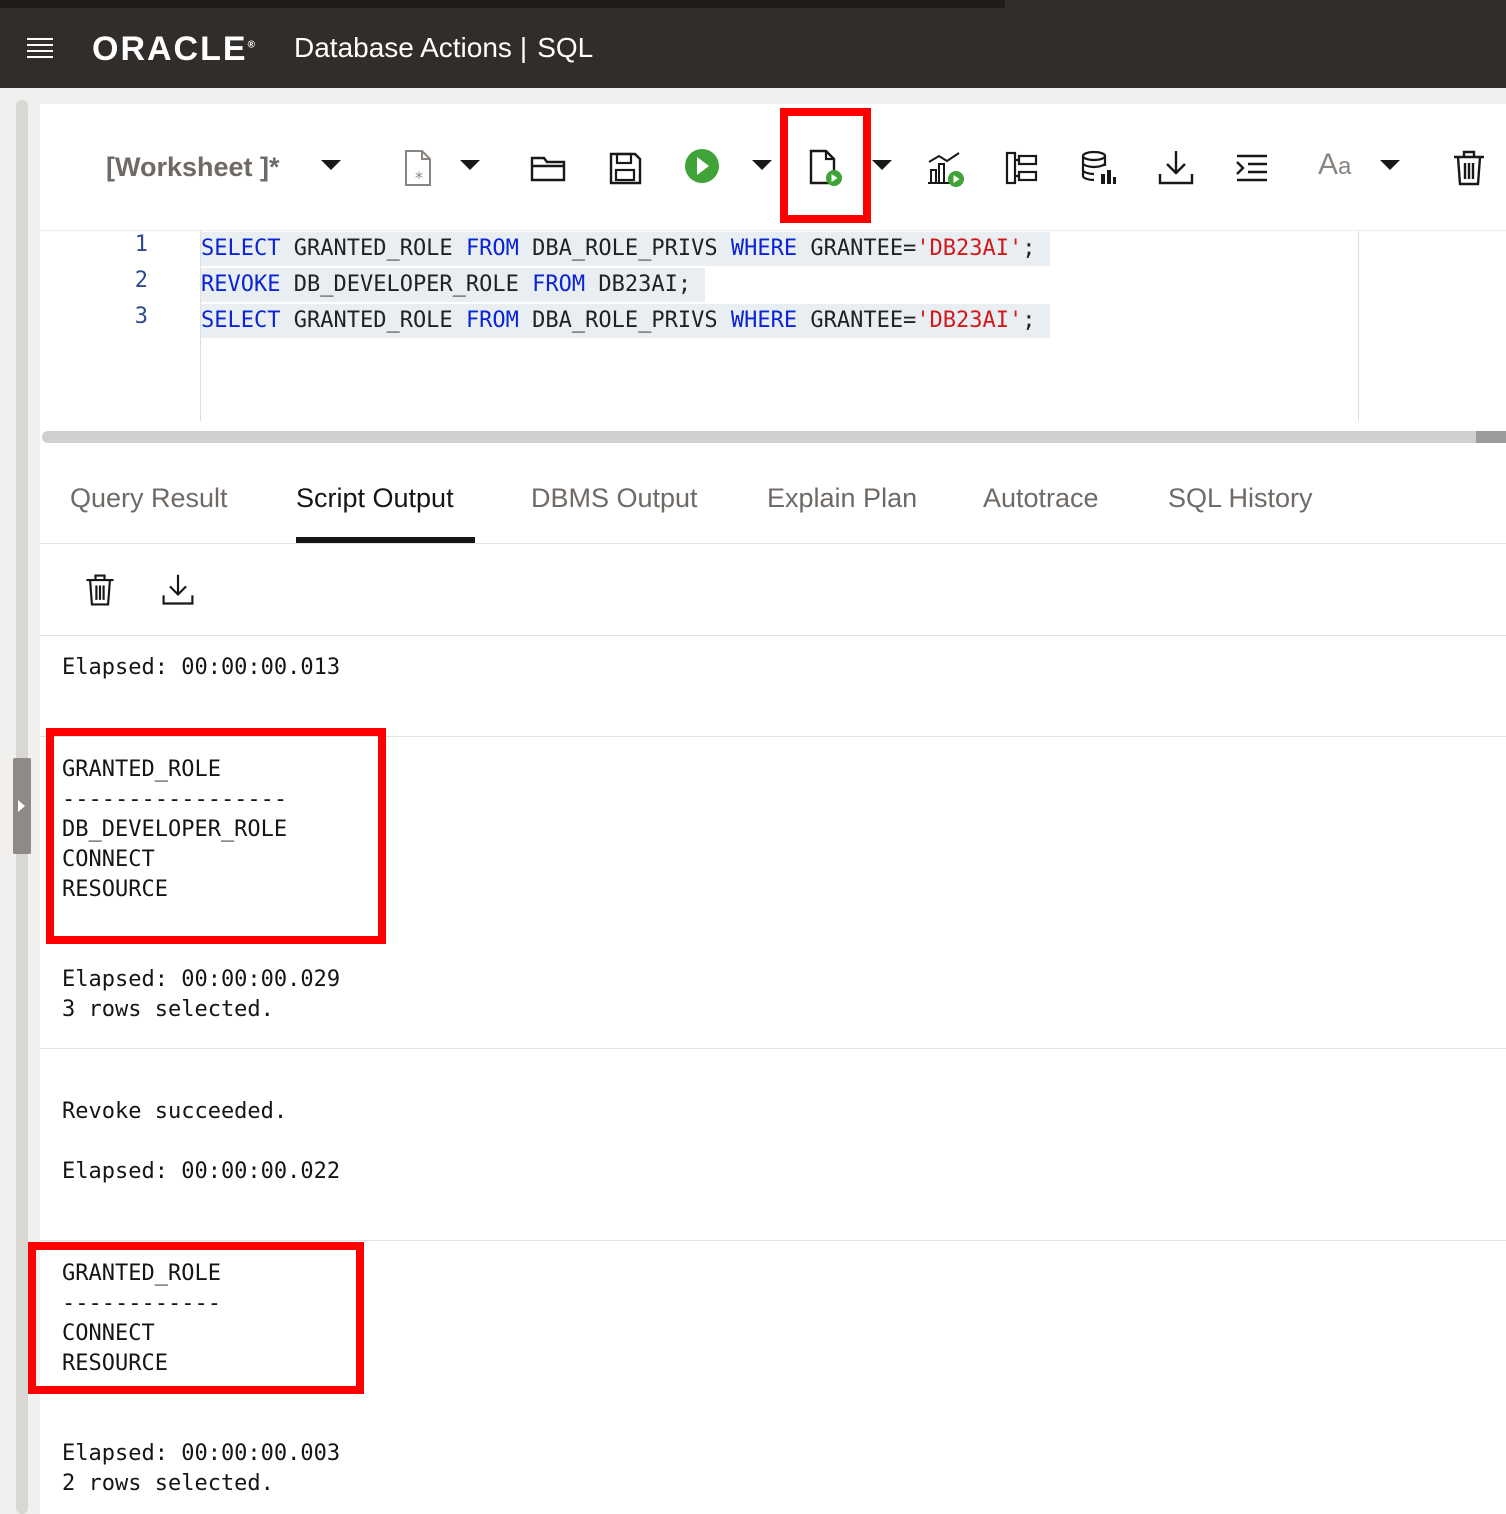 Image resolution: width=1506 pixels, height=1514 pixels. What do you see at coordinates (470, 165) in the screenshot?
I see `new-file-dropdown-icon` at bounding box center [470, 165].